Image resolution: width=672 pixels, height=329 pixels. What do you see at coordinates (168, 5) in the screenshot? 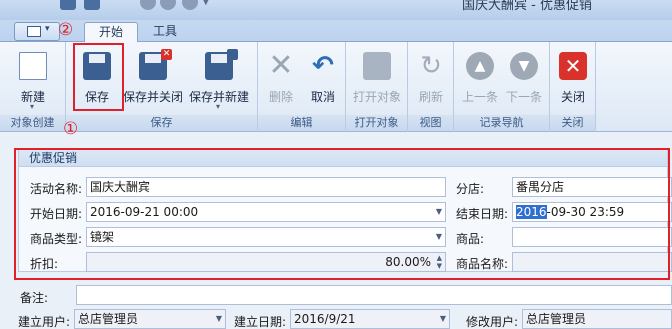
I see `quick-forward-icon` at bounding box center [168, 5].